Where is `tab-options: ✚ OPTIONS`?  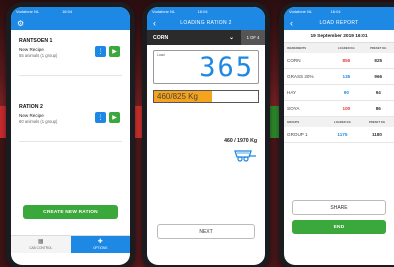 tab-options: ✚ OPTIONS is located at coordinates (100, 244).